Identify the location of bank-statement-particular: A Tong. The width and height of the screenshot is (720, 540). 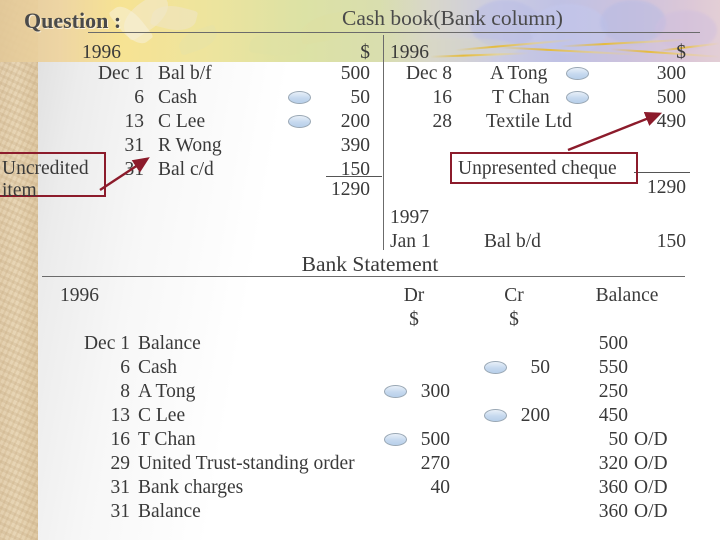
(167, 391).